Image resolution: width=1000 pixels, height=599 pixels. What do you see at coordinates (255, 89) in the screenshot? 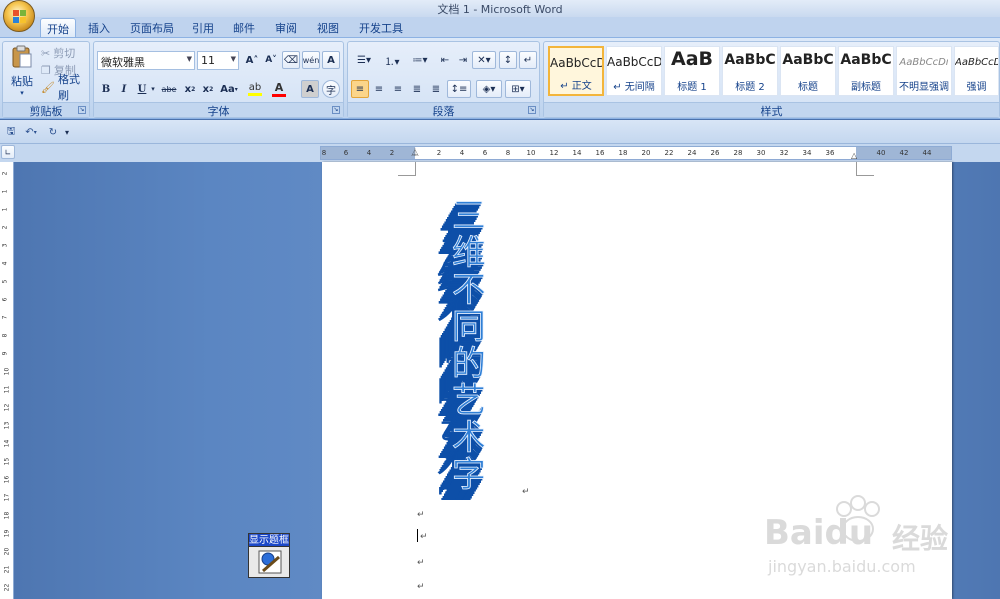
I see `text-highlight-button: ab` at bounding box center [255, 89].